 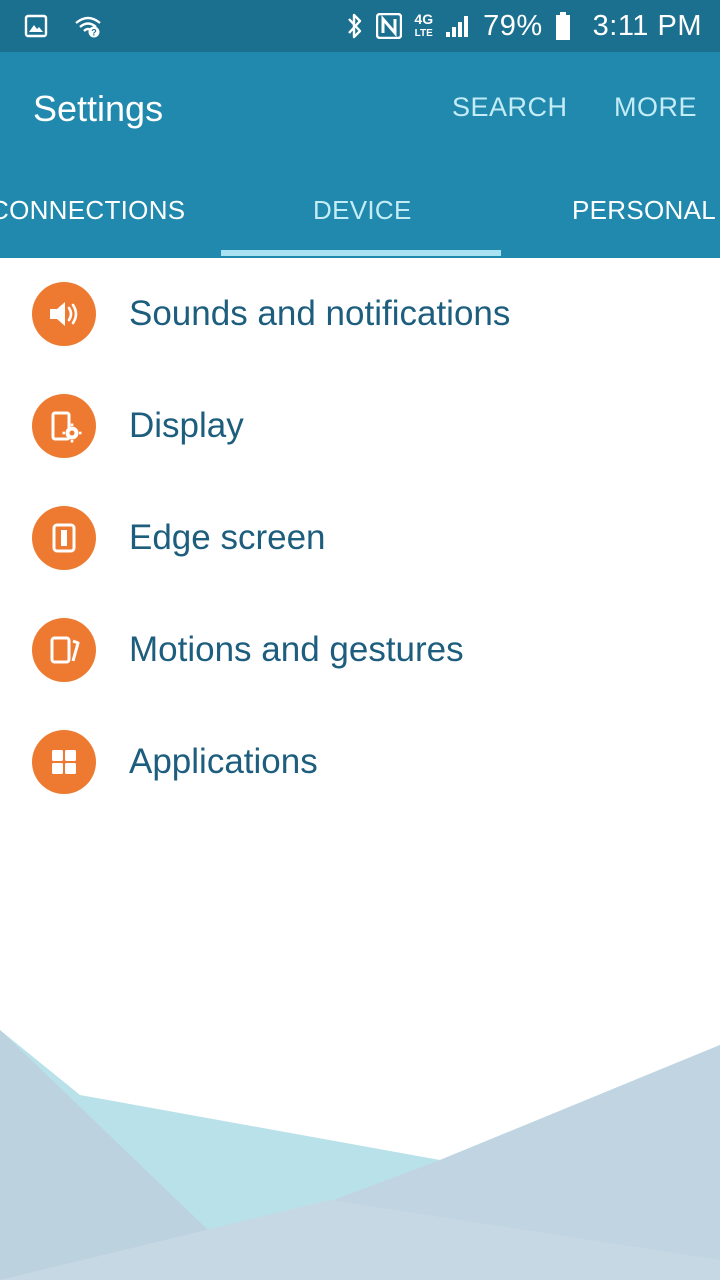 I want to click on list-item-edge-screen: Edge screen, so click(x=360, y=538).